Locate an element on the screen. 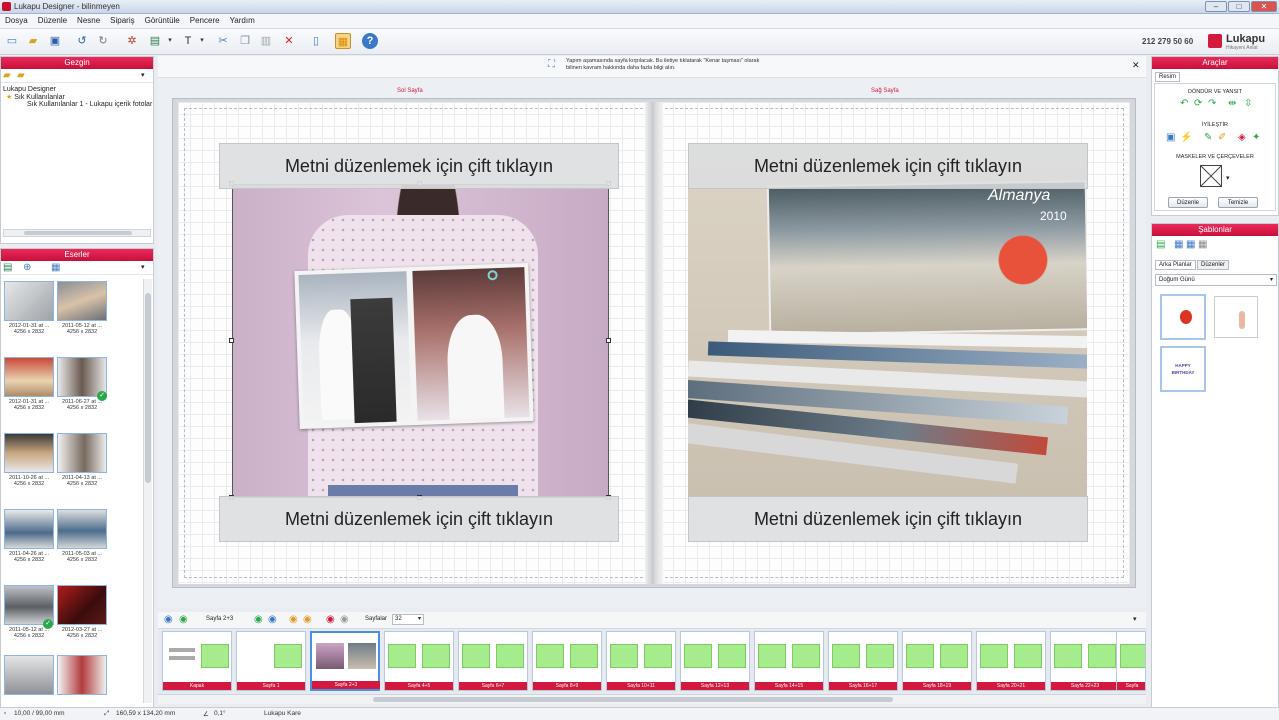 This screenshot has width=1279, height=720. copy-icon: ❐ is located at coordinates (245, 41).